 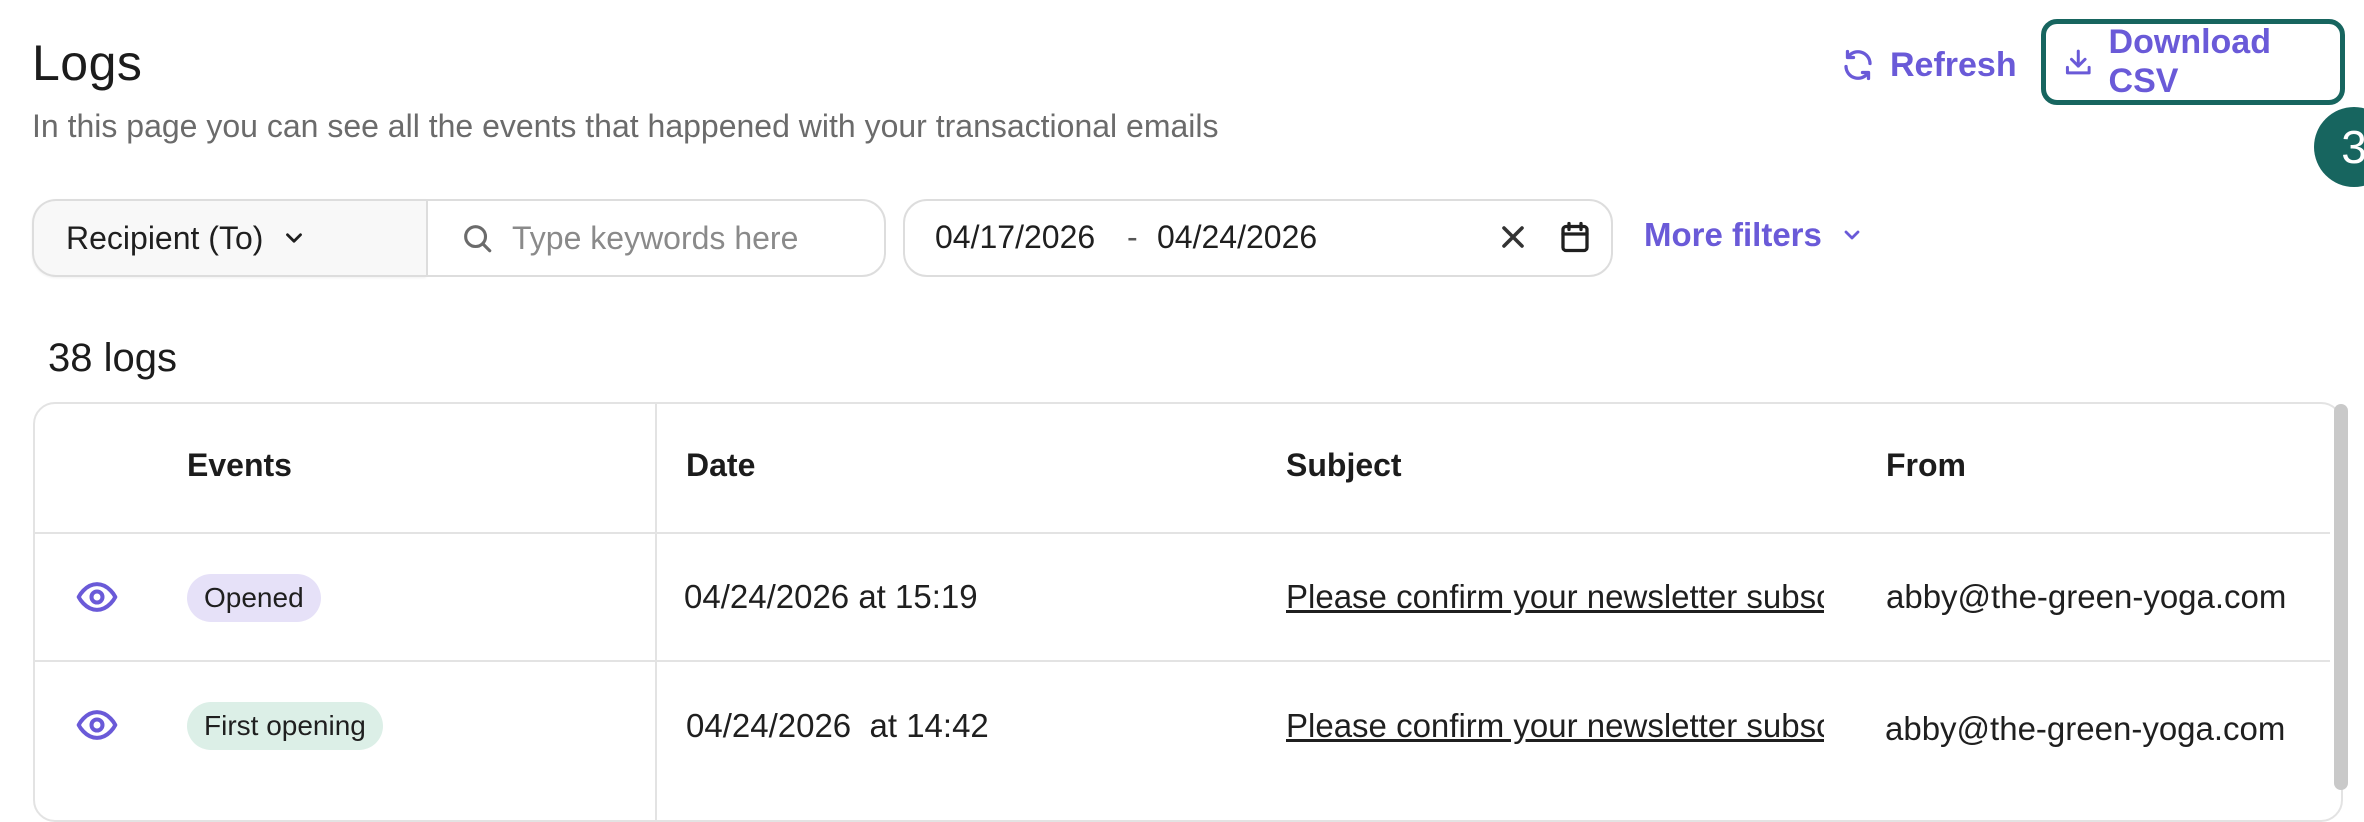 What do you see at coordinates (1858, 65) in the screenshot?
I see `refresh-icon` at bounding box center [1858, 65].